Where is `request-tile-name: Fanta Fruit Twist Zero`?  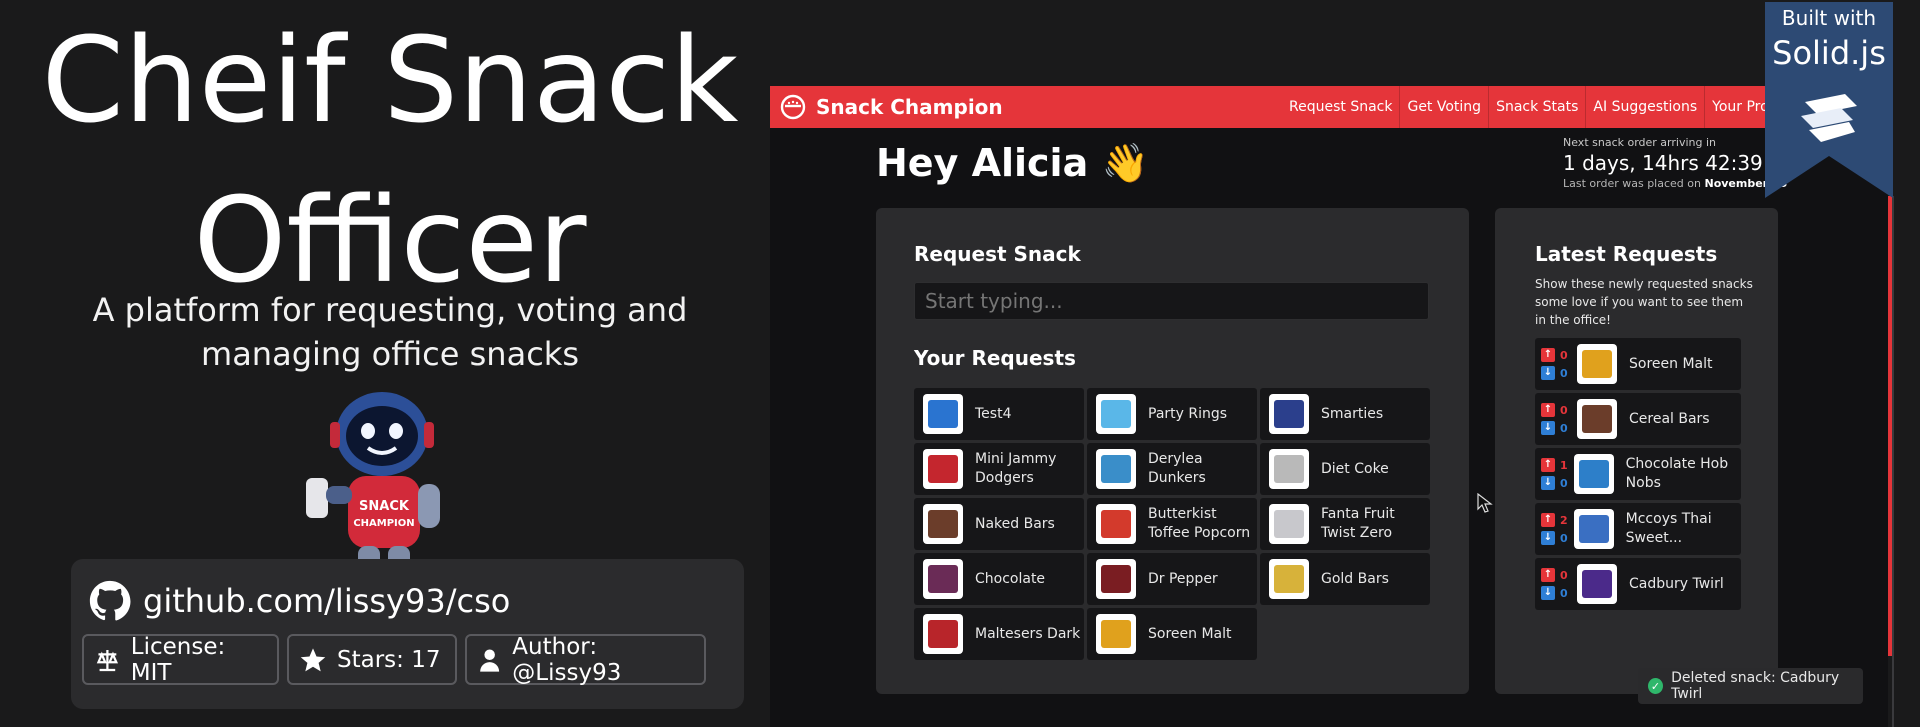 request-tile-name: Fanta Fruit Twist Zero is located at coordinates (1358, 523).